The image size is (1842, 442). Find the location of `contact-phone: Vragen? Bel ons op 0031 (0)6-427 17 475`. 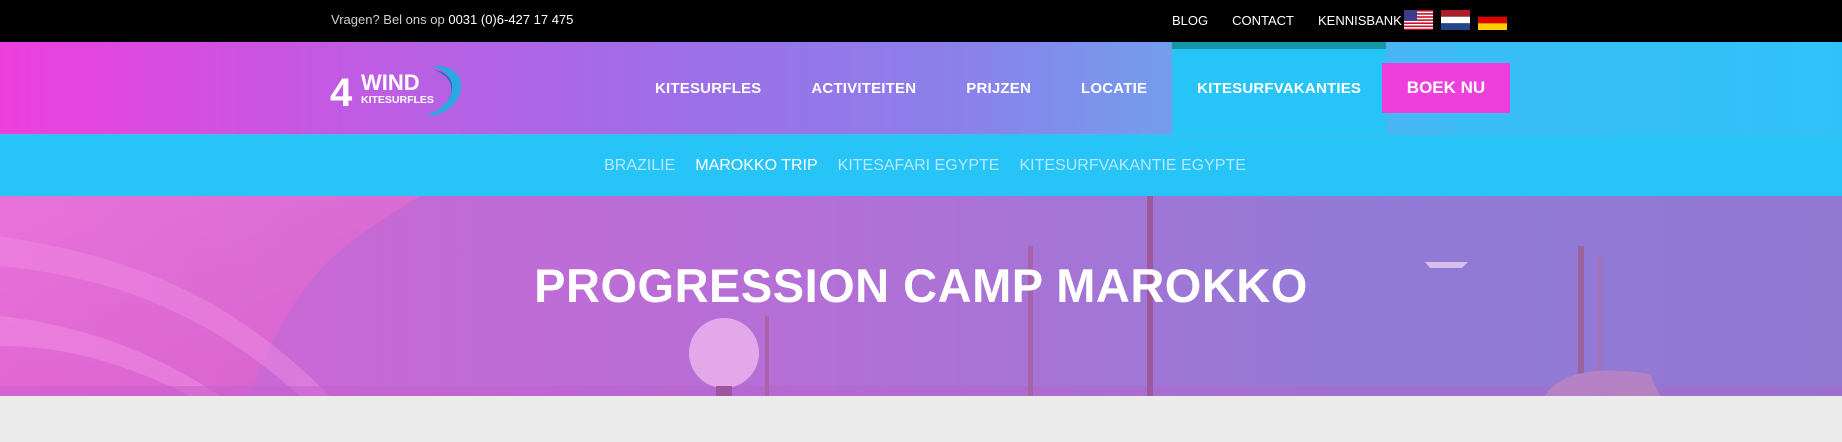

contact-phone: Vragen? Bel ons op 0031 (0)6-427 17 475 is located at coordinates (452, 19).